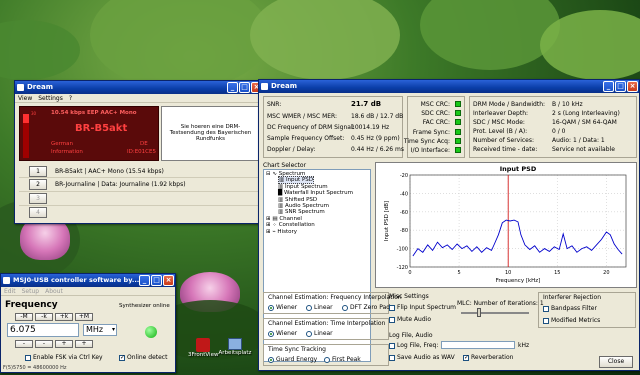  What do you see at coordinates (64, 317) in the screenshot?
I see `step-plus-khz-button: +k` at bounding box center [64, 317].